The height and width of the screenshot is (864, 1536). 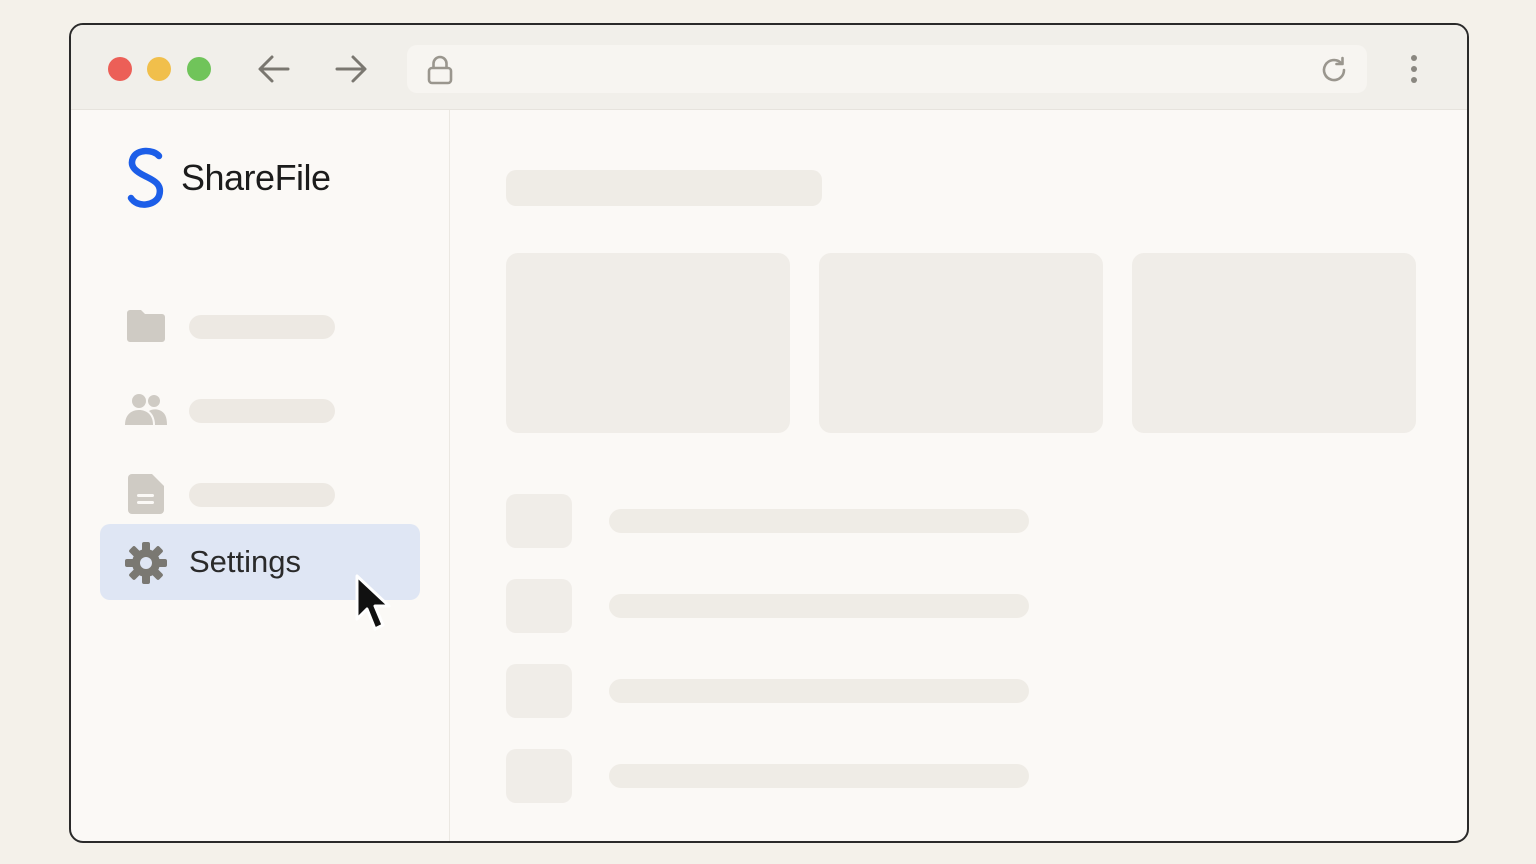 I want to click on sidebar-item-settings: Settings, so click(x=260, y=562).